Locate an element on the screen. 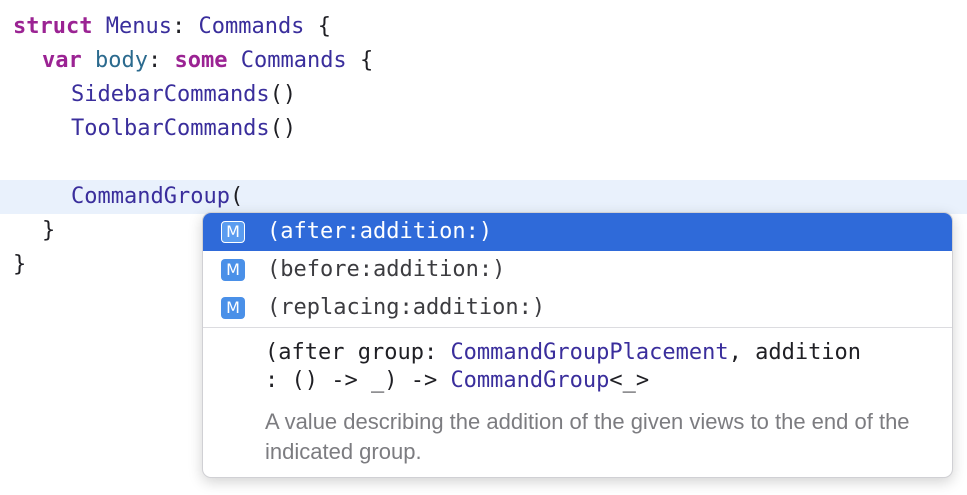 This screenshot has height=495, width=967. struct-name: Menus is located at coordinates (138, 26).